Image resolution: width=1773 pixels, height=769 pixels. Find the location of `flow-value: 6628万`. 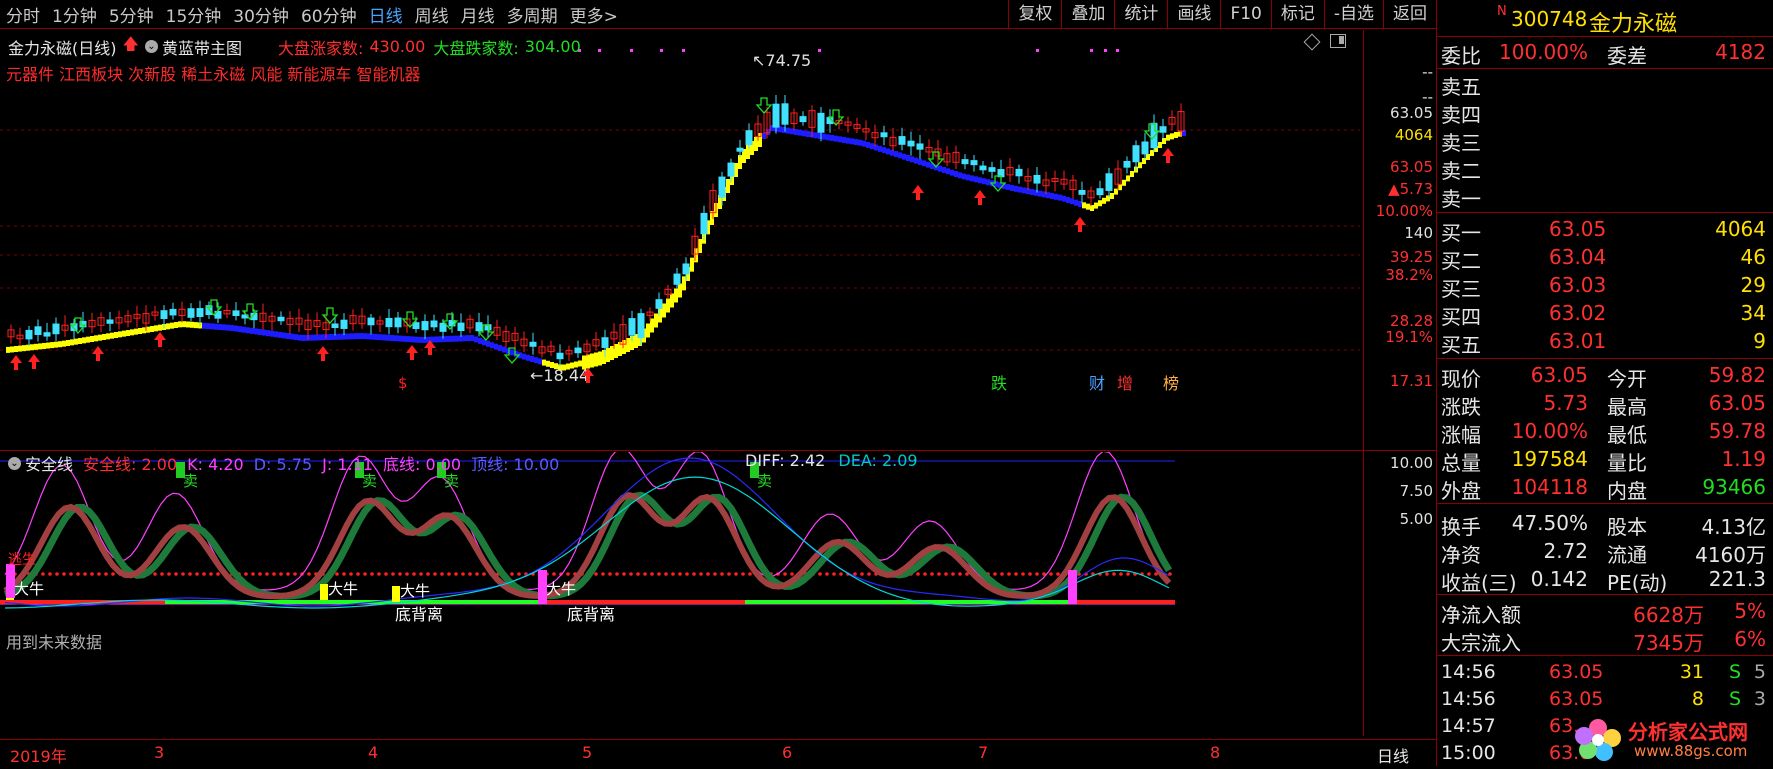

flow-value: 6628万 is located at coordinates (1668, 615).